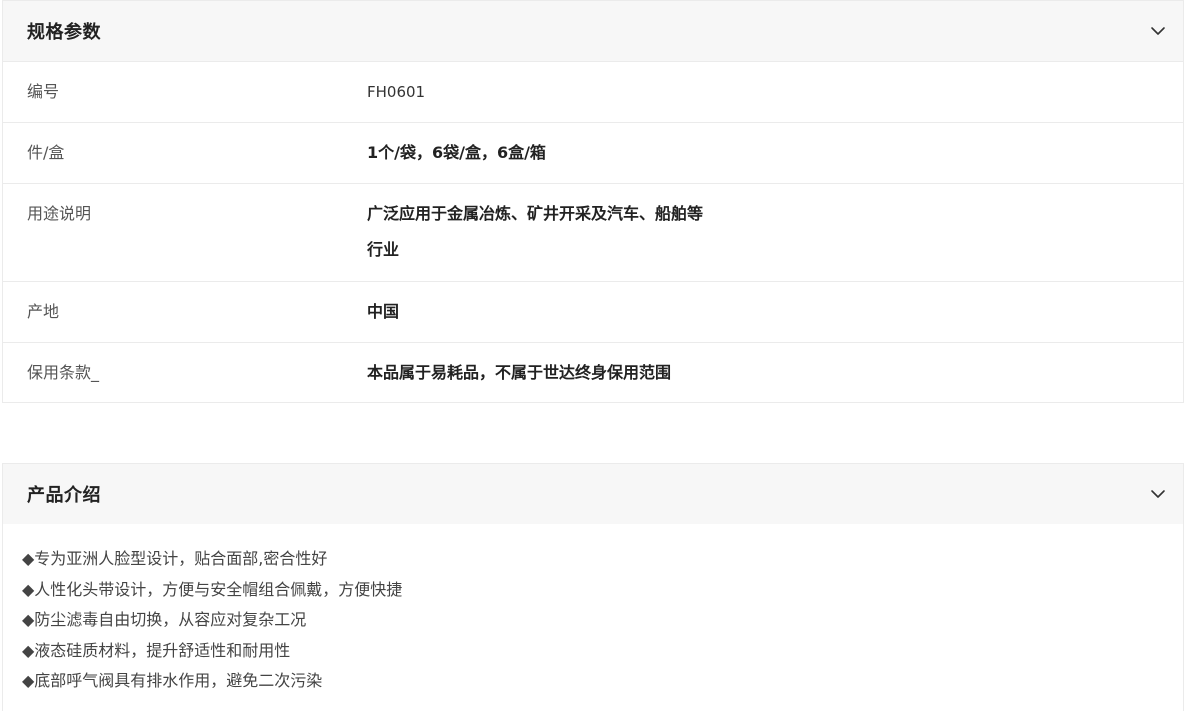 Image resolution: width=1185 pixels, height=711 pixels. Describe the element at coordinates (63, 372) in the screenshot. I see `spec-label: 保用条款_` at that location.